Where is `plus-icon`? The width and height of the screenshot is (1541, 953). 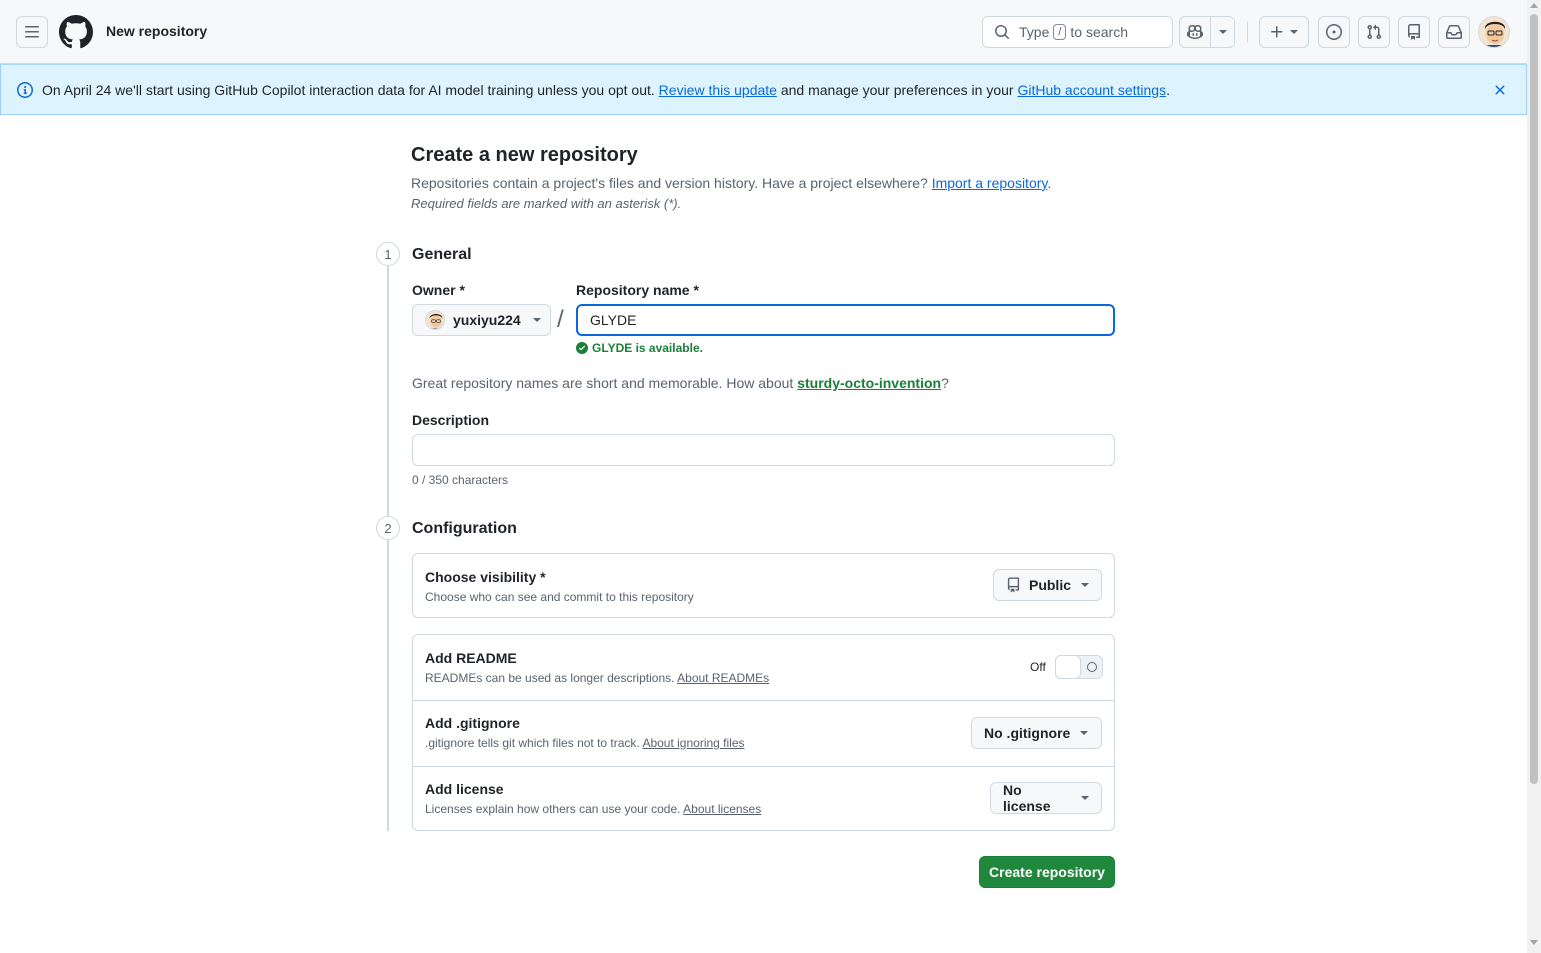
plus-icon is located at coordinates (1277, 32).